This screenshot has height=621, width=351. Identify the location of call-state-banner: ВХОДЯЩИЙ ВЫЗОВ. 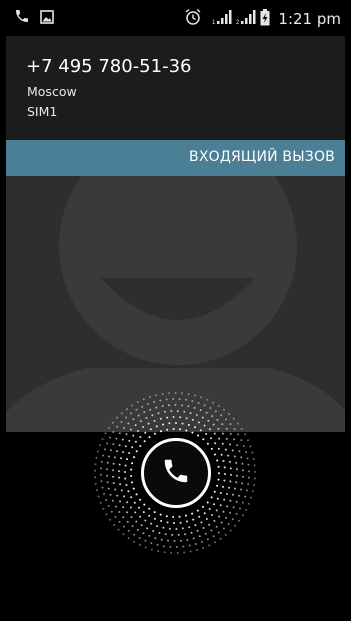
(175, 158).